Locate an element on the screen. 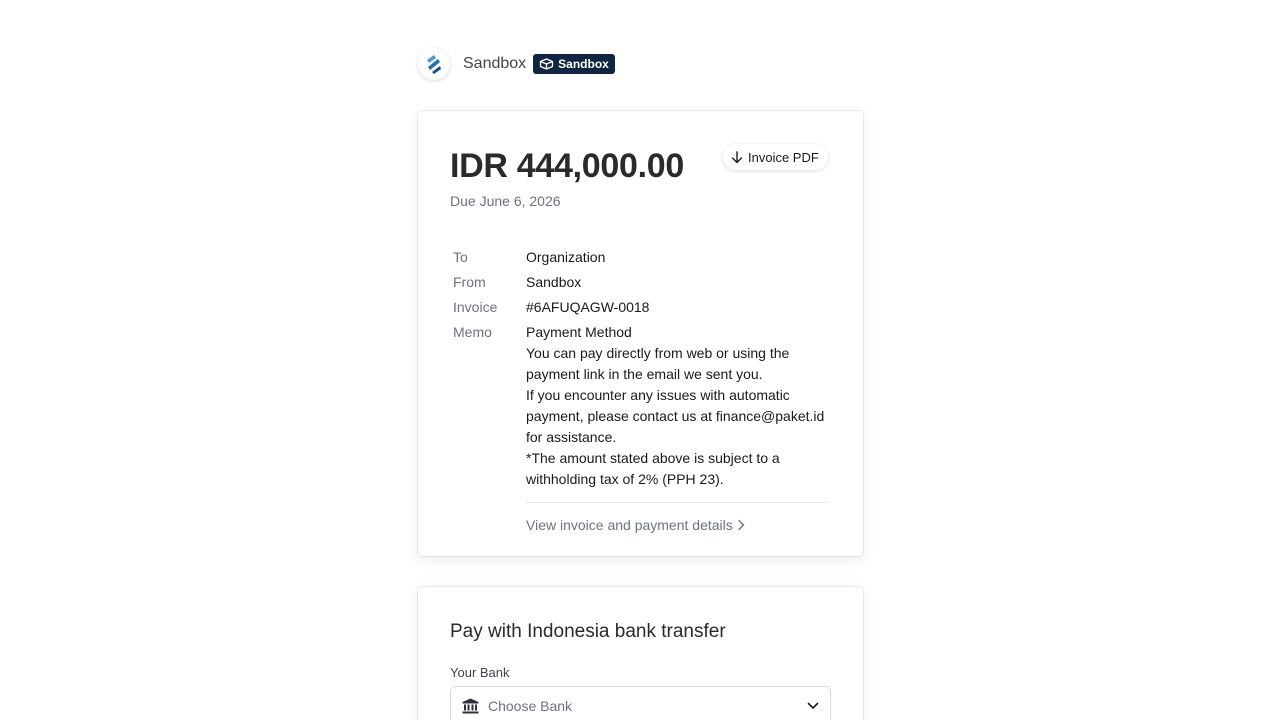 The height and width of the screenshot is (720, 1280). to-label: To is located at coordinates (460, 257).